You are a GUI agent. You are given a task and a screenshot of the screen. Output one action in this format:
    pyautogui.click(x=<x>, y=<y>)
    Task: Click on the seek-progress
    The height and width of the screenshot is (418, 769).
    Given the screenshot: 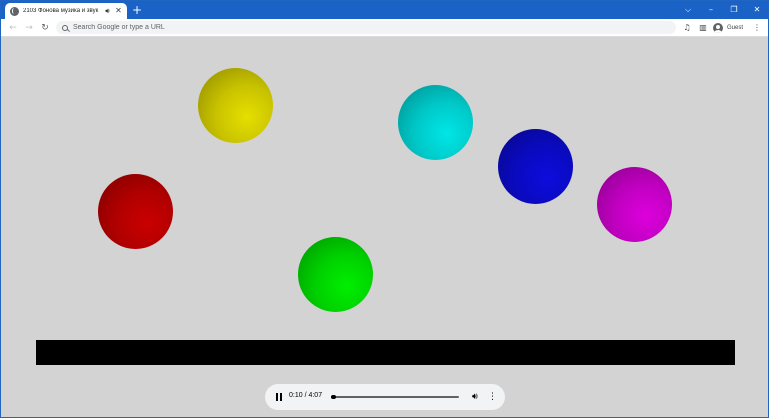 What is the action you would take?
    pyautogui.click(x=334, y=397)
    